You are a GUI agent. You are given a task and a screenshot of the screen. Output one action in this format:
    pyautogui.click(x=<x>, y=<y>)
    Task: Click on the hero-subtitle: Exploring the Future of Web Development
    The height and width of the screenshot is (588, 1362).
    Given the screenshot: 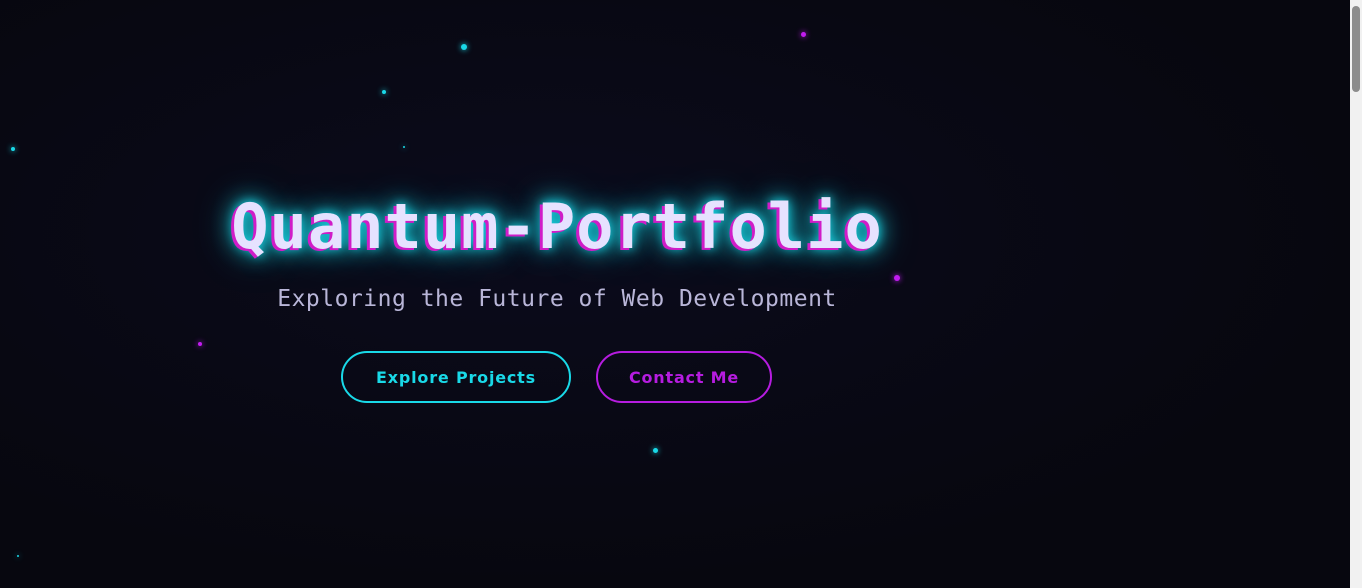 What is the action you would take?
    pyautogui.click(x=557, y=299)
    